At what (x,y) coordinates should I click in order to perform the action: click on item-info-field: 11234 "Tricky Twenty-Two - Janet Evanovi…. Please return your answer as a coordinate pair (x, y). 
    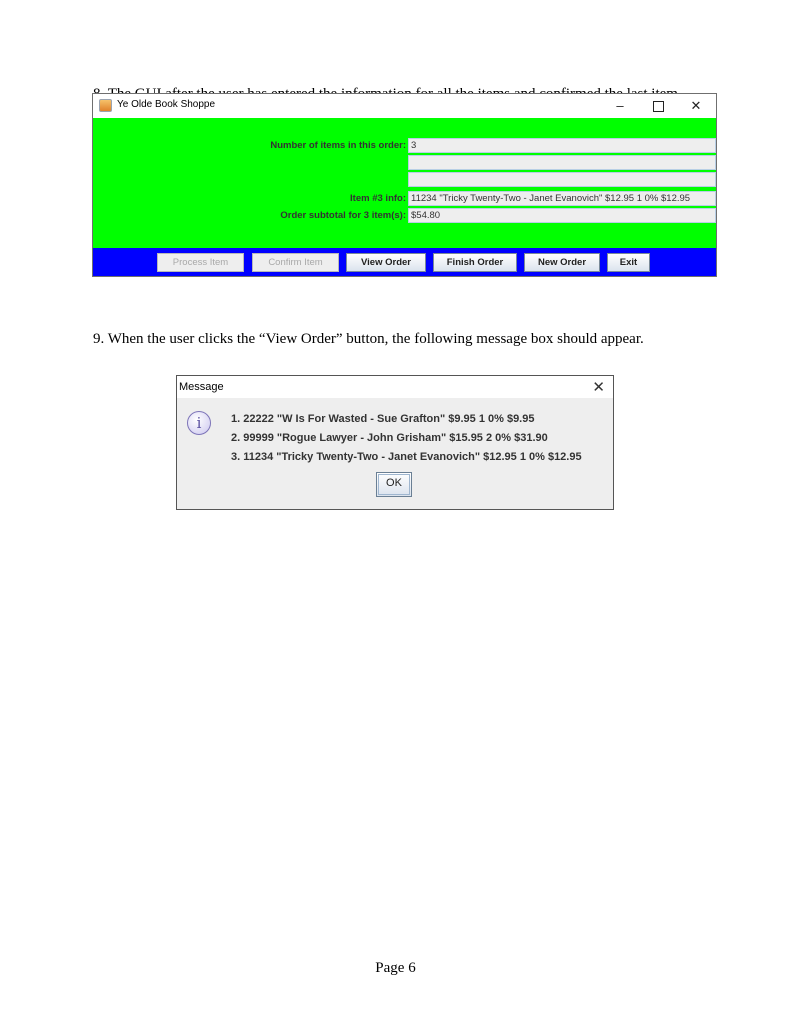
    Looking at the image, I should click on (562, 198).